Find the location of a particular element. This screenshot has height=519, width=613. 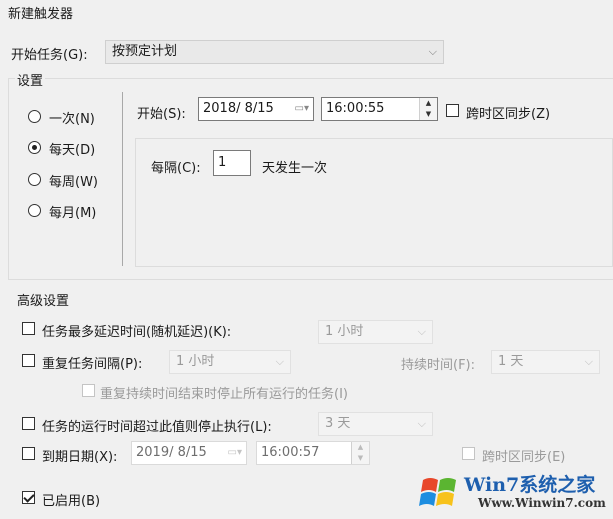

radio-daily-label: 每天(D) is located at coordinates (72, 150).